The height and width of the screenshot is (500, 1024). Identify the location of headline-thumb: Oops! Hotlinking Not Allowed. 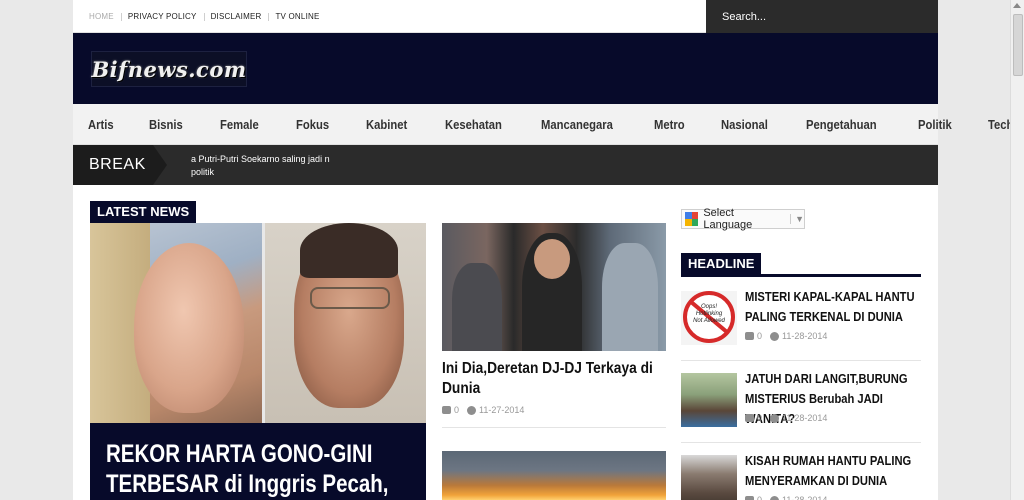
(709, 318).